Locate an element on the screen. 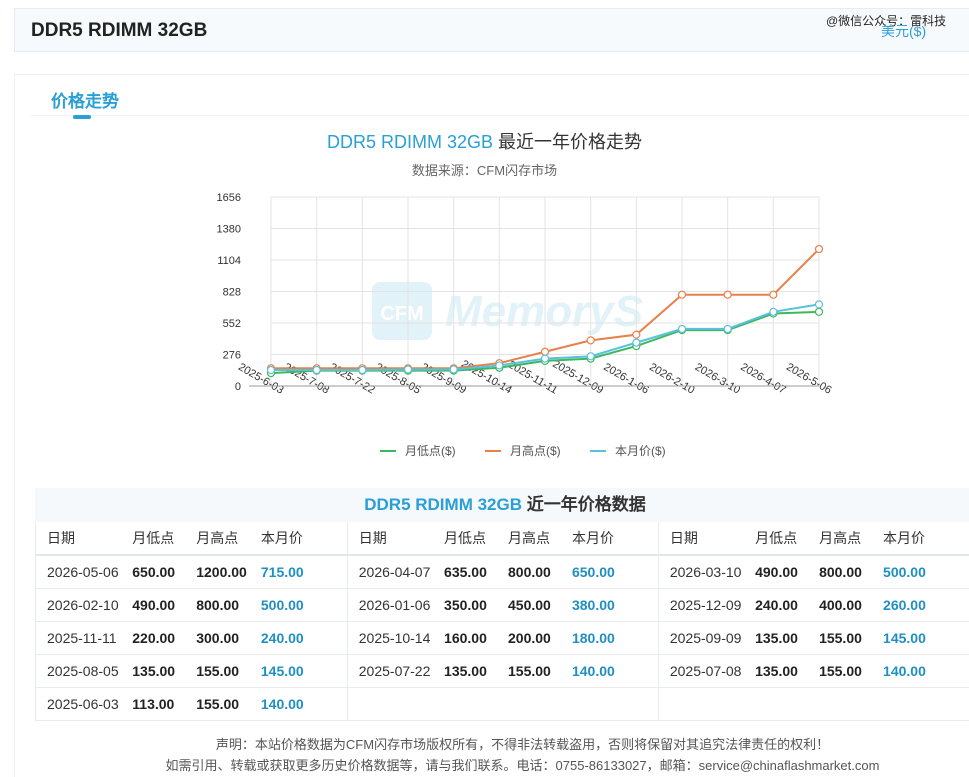  x-tick-label: 2026-3-10 is located at coordinates (717, 378).